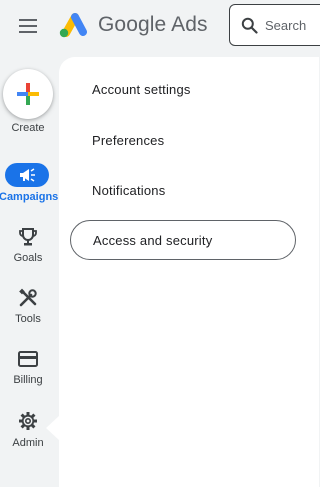 Image resolution: width=320 pixels, height=487 pixels. What do you see at coordinates (183, 140) in the screenshot?
I see `menu-item-preferences: Preferences` at bounding box center [183, 140].